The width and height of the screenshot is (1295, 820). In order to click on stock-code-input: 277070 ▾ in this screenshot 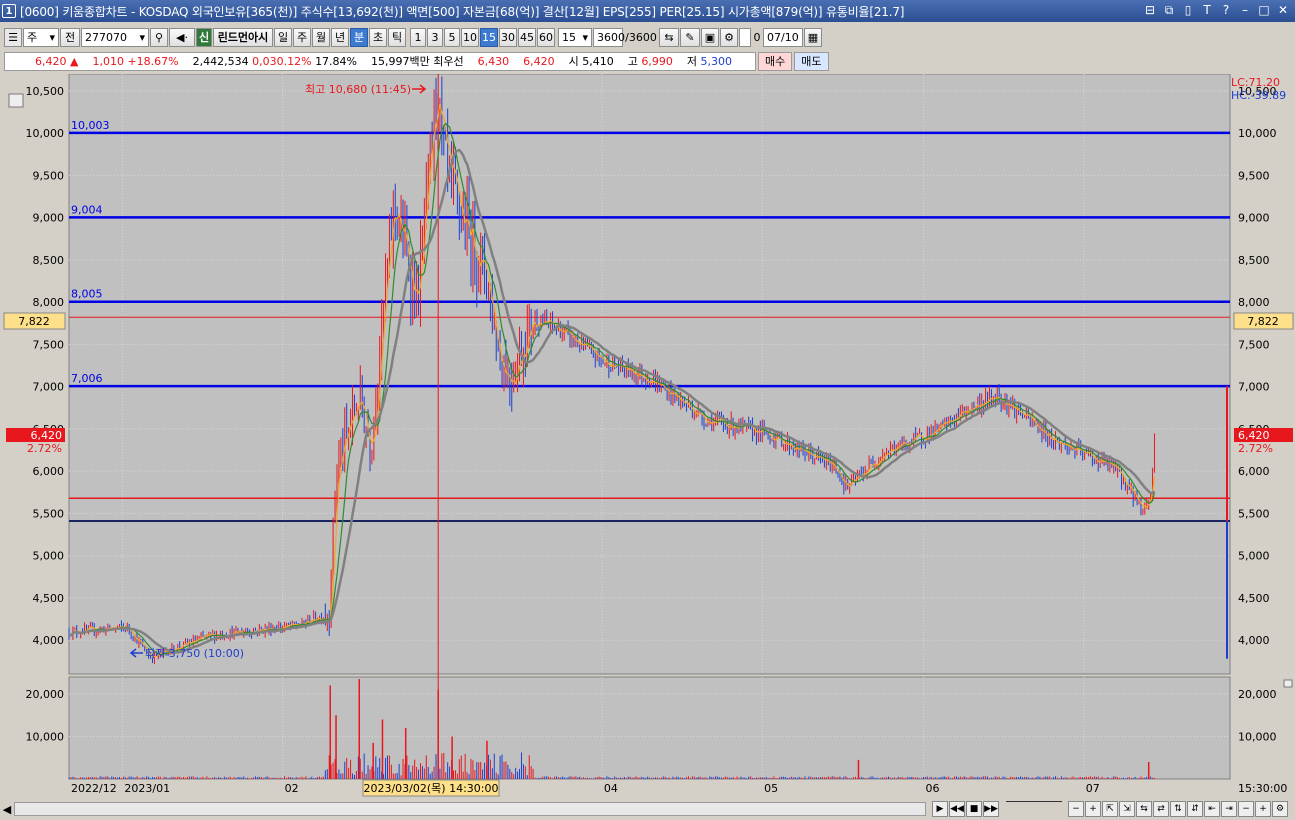, I will do `click(115, 37)`.